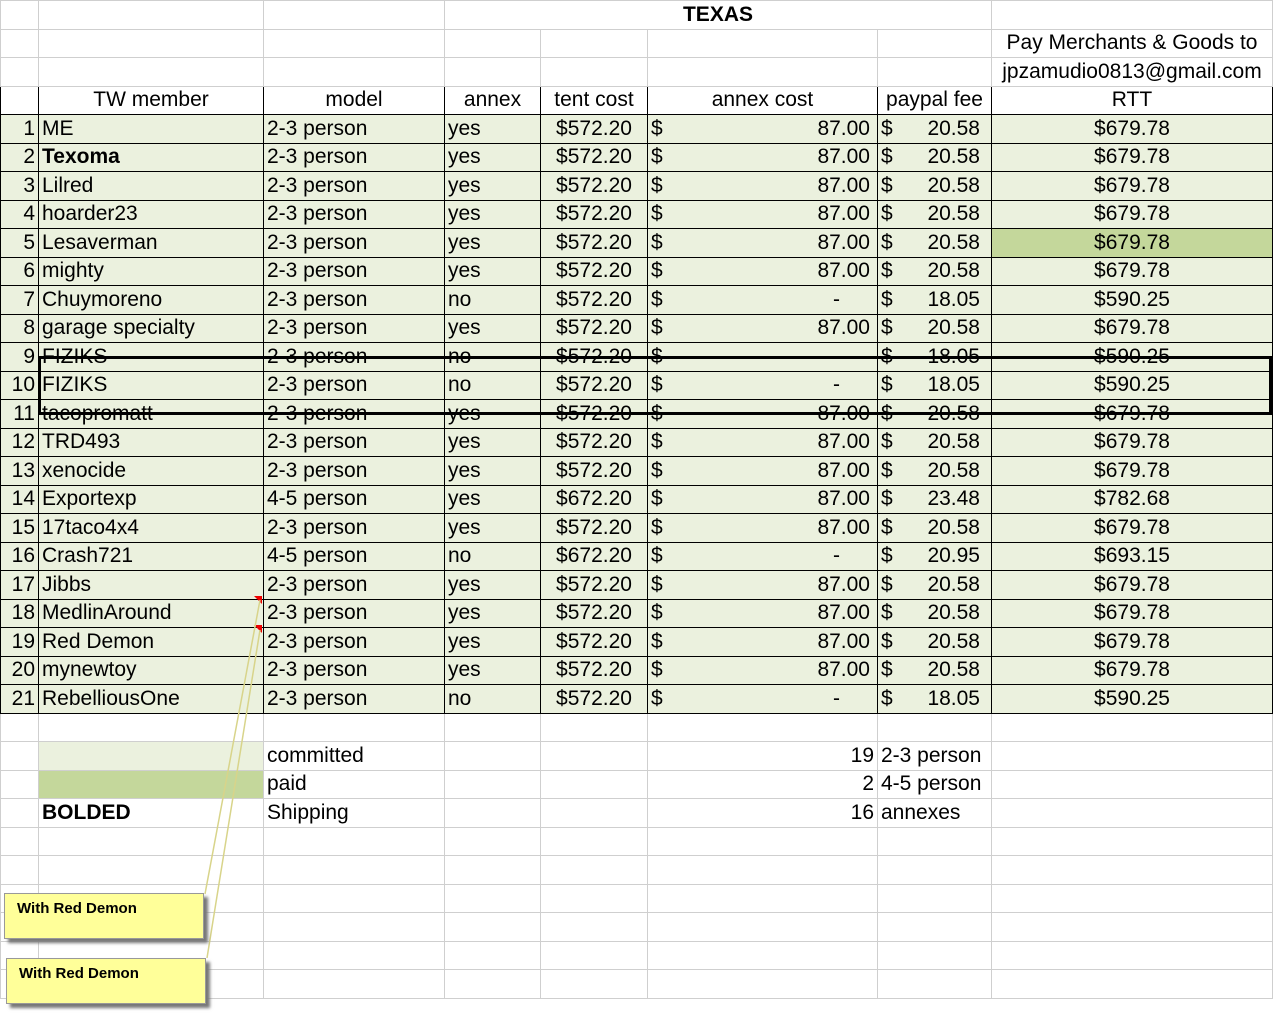  Describe the element at coordinates (934, 556) in the screenshot. I see `paypal-fee-cell: $20.95` at that location.